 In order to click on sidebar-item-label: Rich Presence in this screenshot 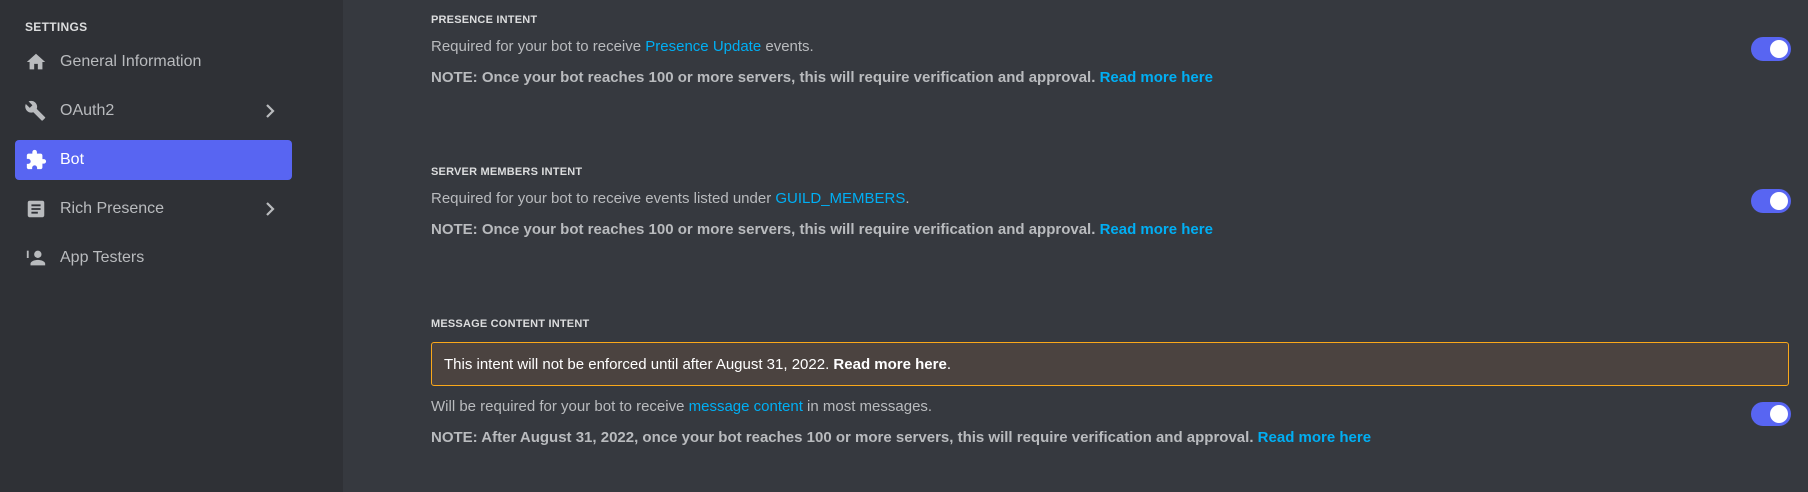, I will do `click(112, 208)`.